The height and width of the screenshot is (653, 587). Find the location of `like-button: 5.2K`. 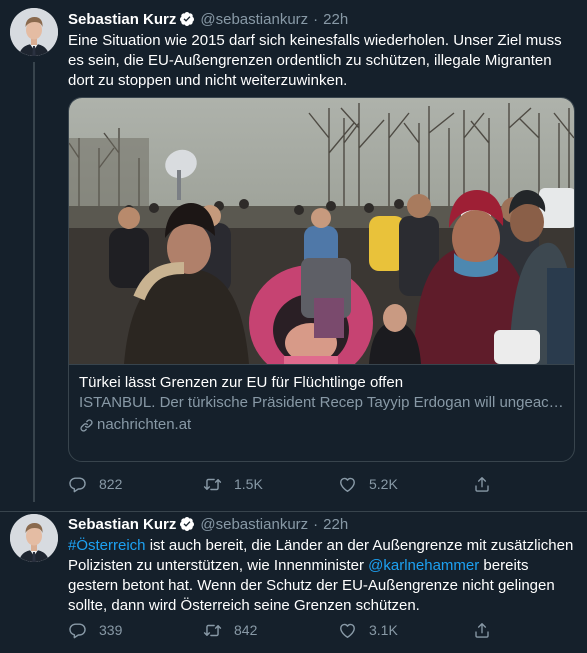

like-button: 5.2K is located at coordinates (405, 484).